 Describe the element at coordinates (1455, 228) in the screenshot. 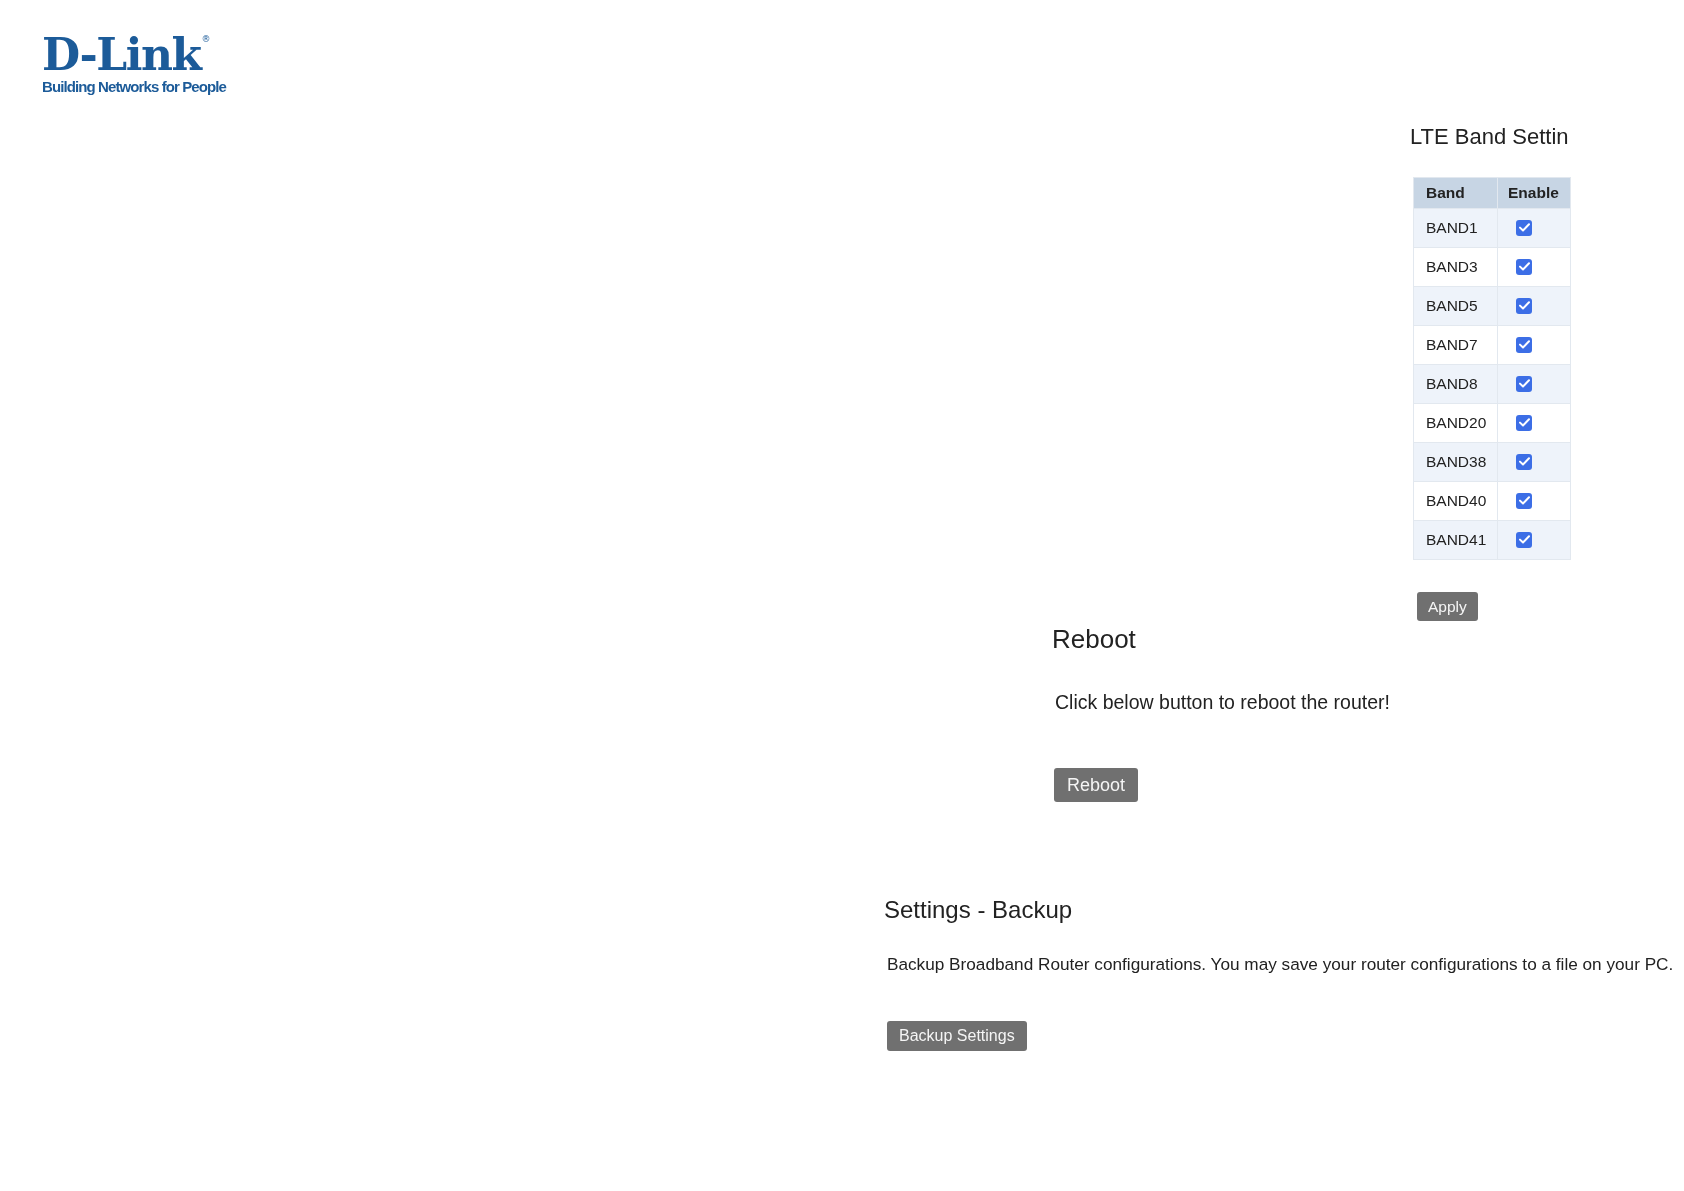

I see `table-cell: BAND1` at that location.